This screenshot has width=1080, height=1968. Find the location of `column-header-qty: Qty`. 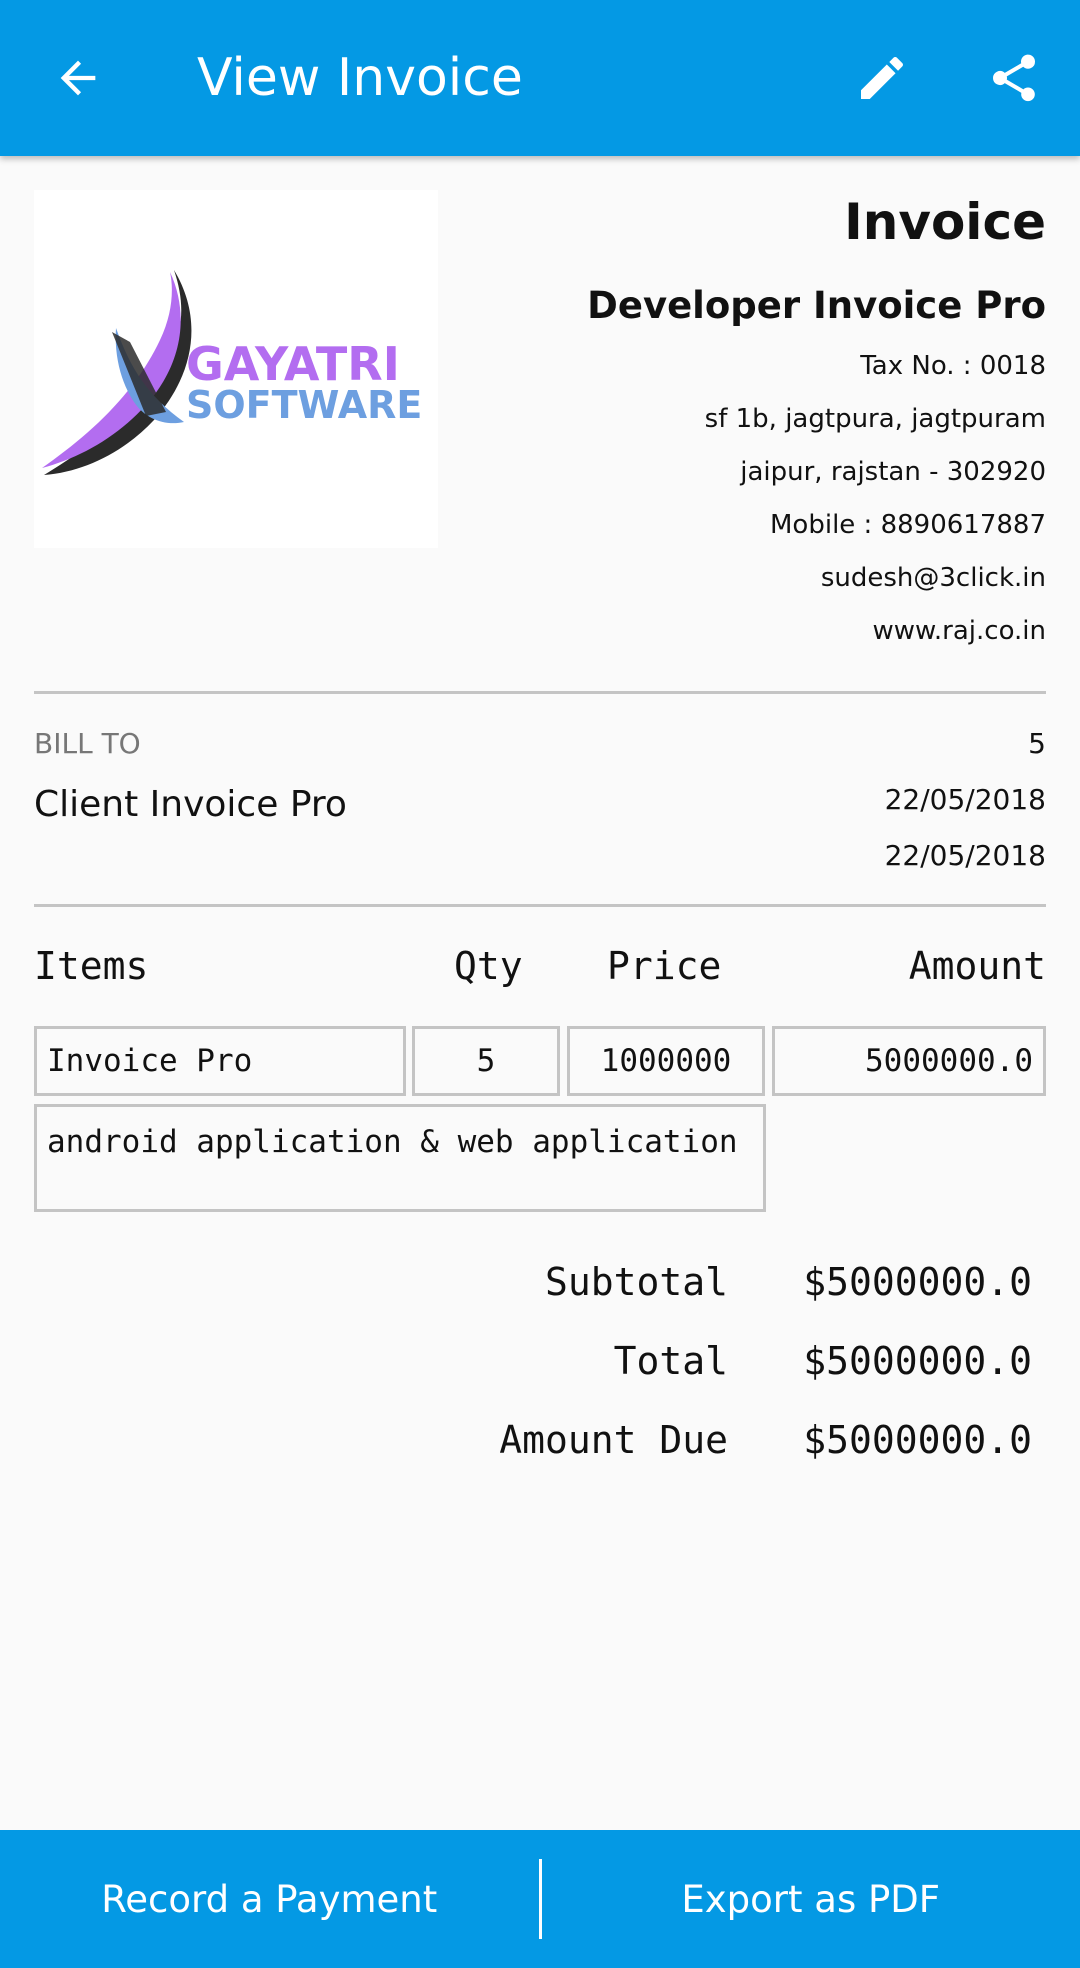

column-header-qty: Qty is located at coordinates (488, 966).